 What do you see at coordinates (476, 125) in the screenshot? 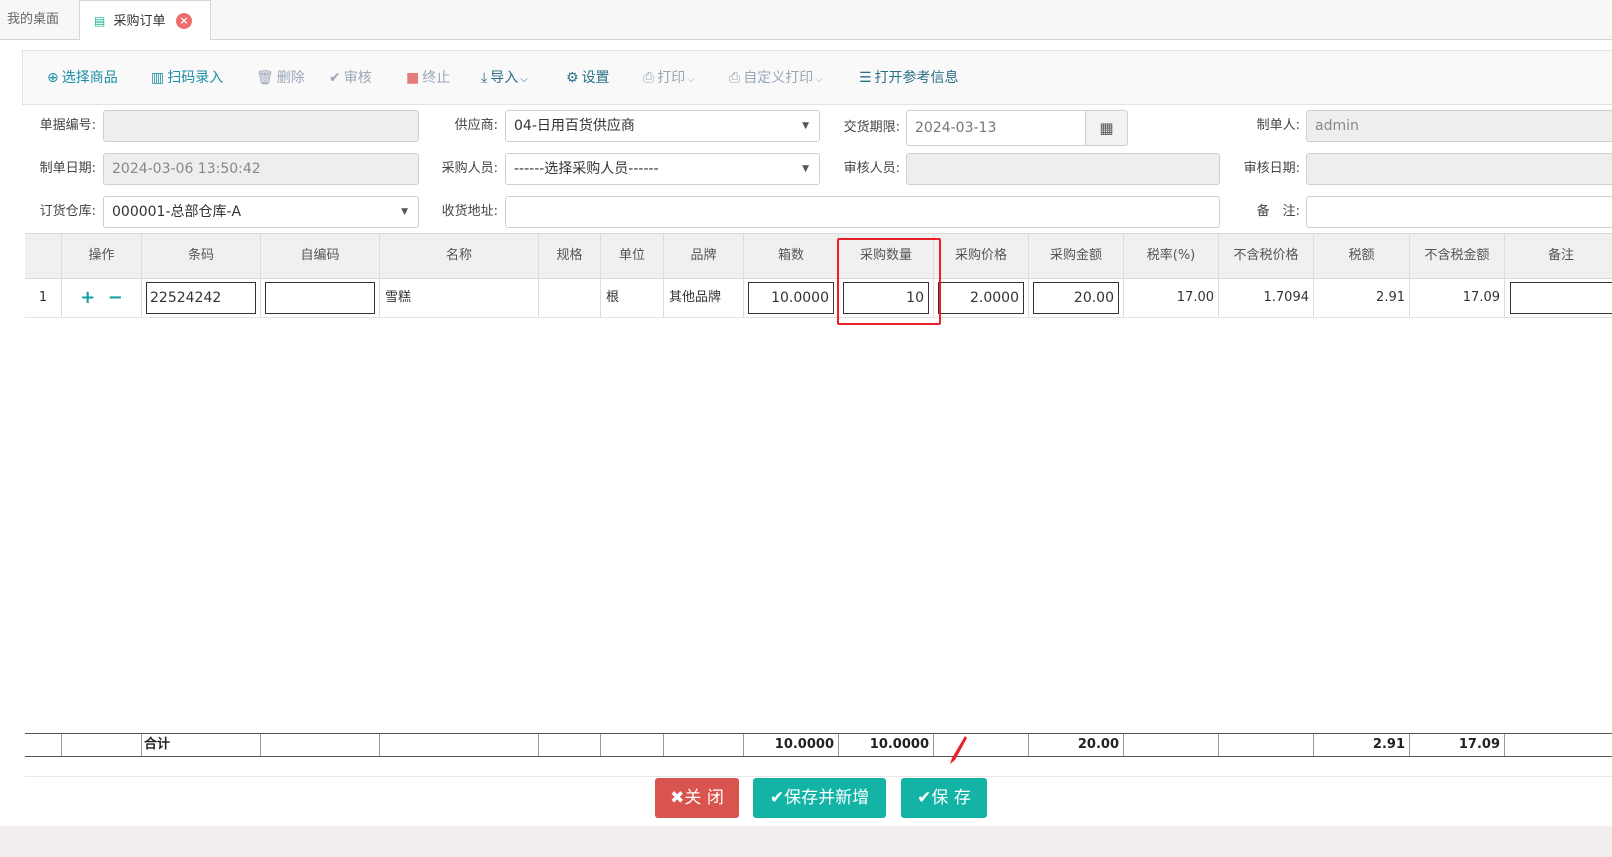
I see `supplier-label: 供应商:` at bounding box center [476, 125].